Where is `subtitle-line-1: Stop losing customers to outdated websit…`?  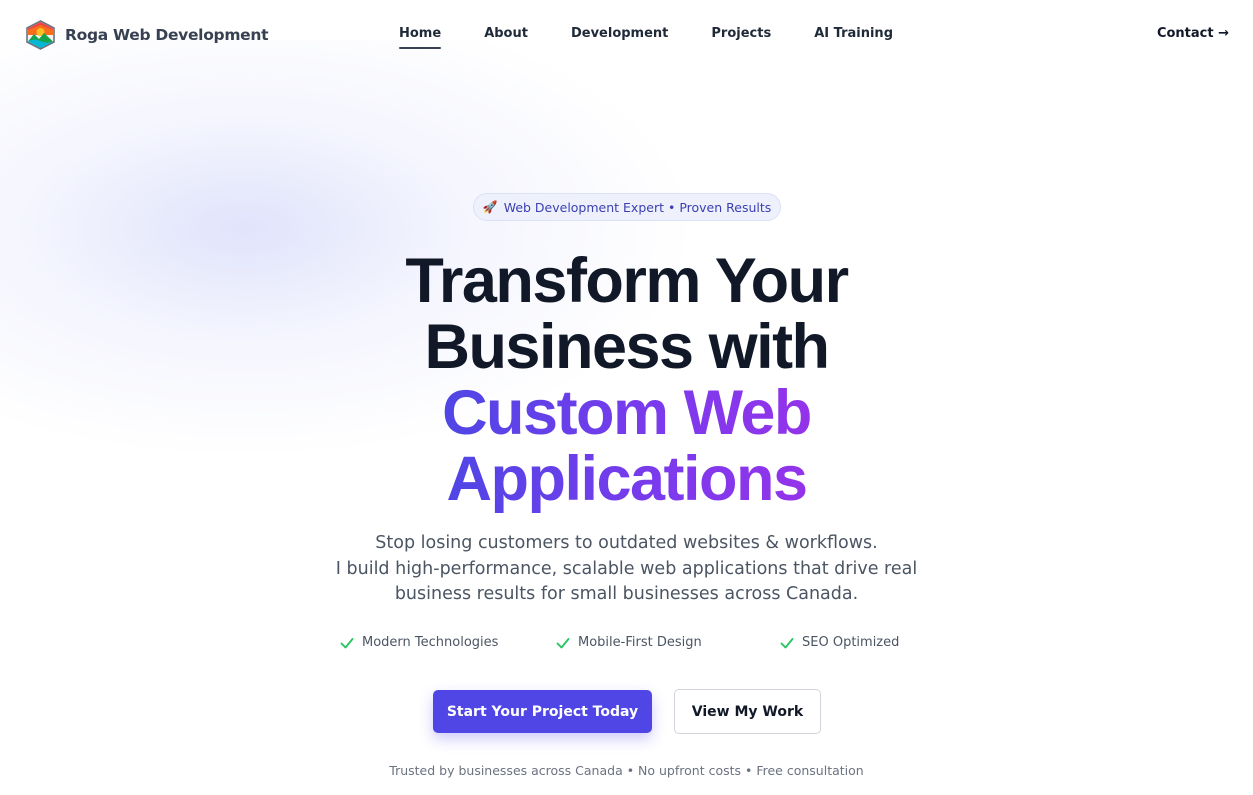 subtitle-line-1: Stop losing customers to outdated websit… is located at coordinates (626, 543).